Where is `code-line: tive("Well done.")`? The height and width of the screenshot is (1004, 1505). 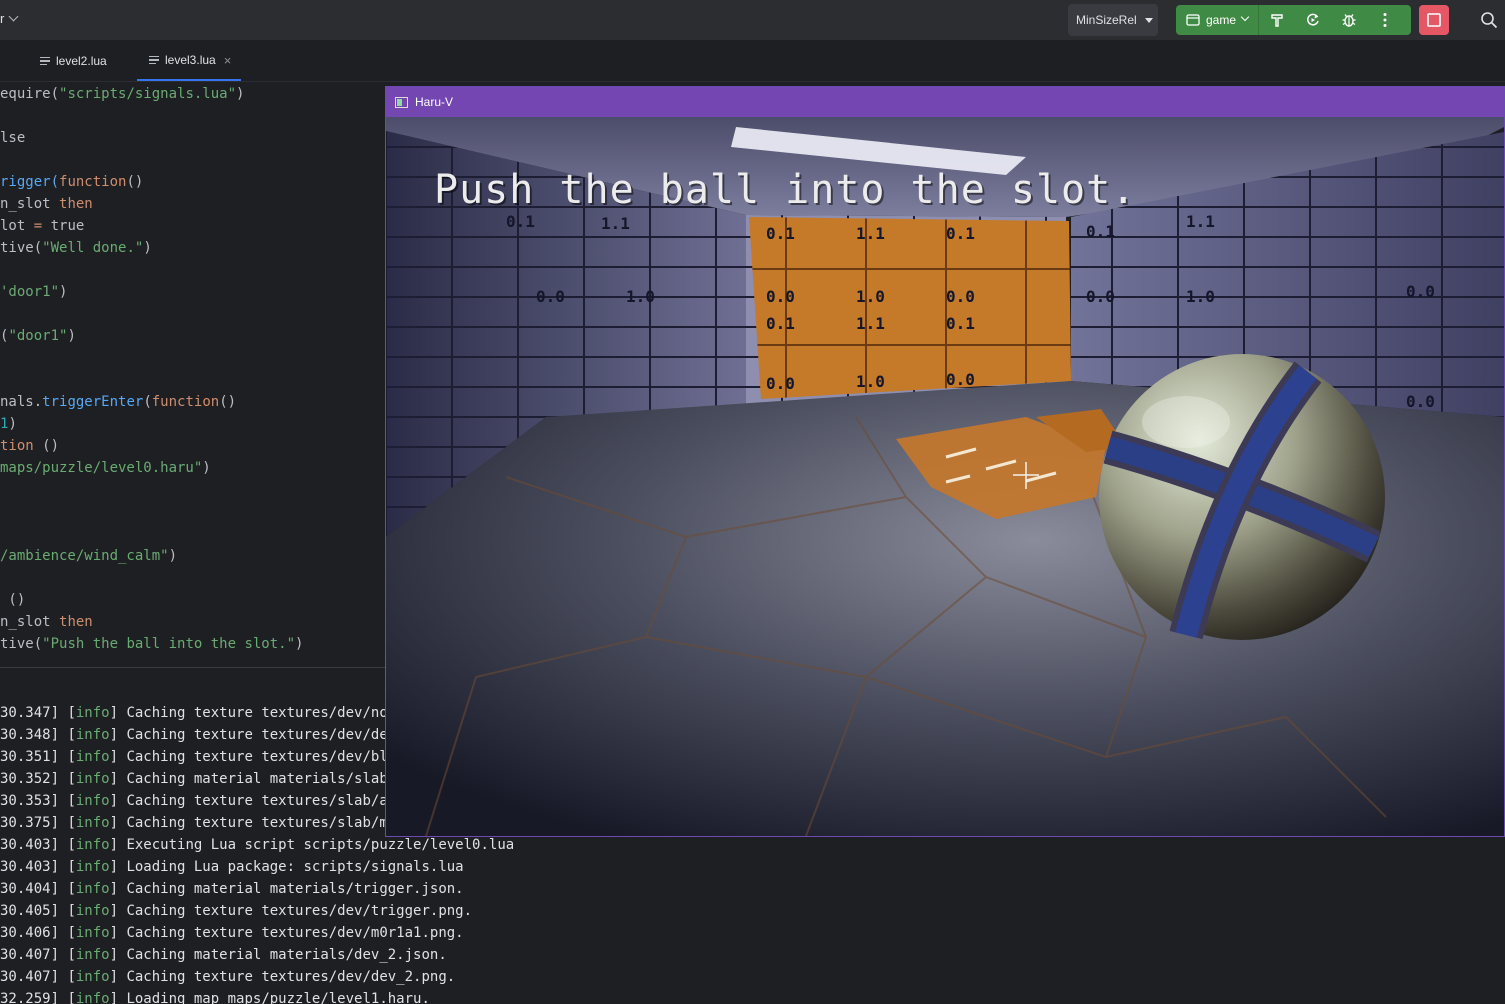
code-line: tive("Well done.") is located at coordinates (76, 248).